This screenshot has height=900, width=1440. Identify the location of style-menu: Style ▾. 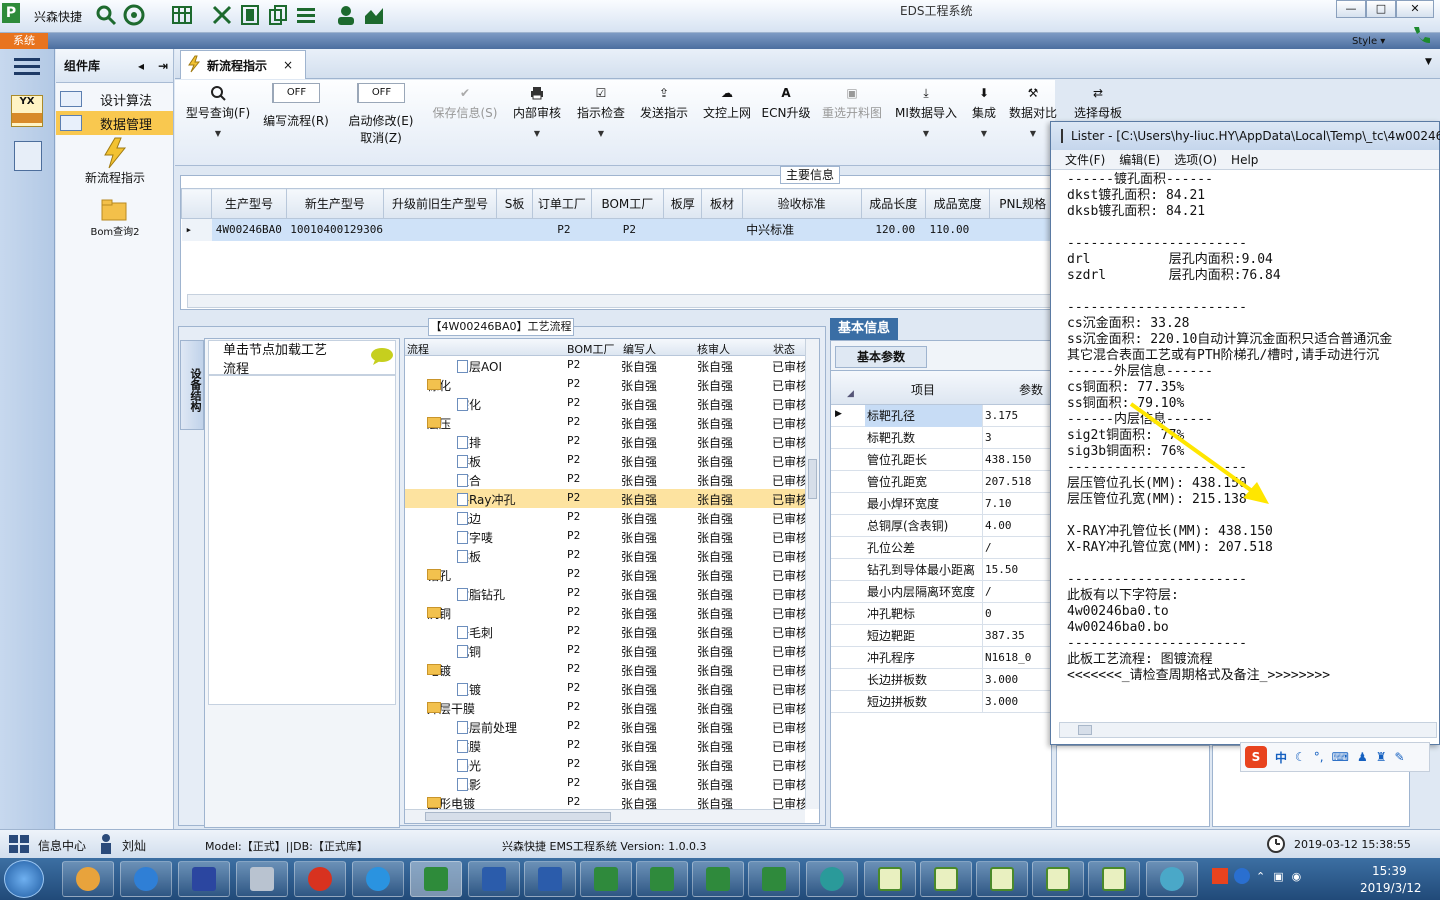
(1368, 41).